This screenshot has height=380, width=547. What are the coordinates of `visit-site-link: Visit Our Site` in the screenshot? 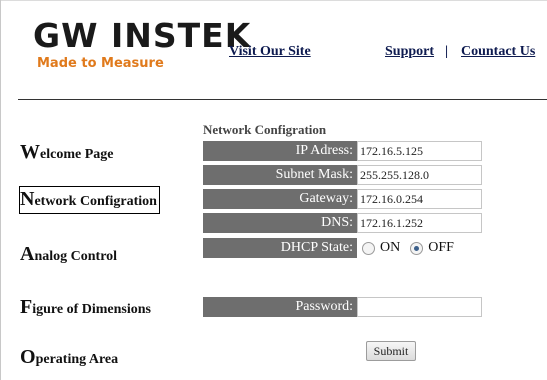 It's located at (270, 52).